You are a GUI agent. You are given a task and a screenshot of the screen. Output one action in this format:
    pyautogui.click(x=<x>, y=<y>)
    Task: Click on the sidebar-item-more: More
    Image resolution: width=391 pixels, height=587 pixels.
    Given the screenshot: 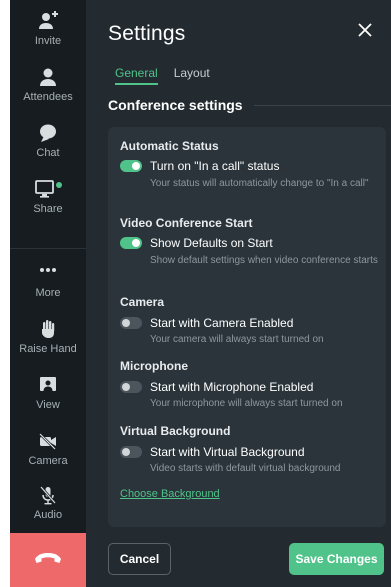 What is the action you would take?
    pyautogui.click(x=48, y=280)
    